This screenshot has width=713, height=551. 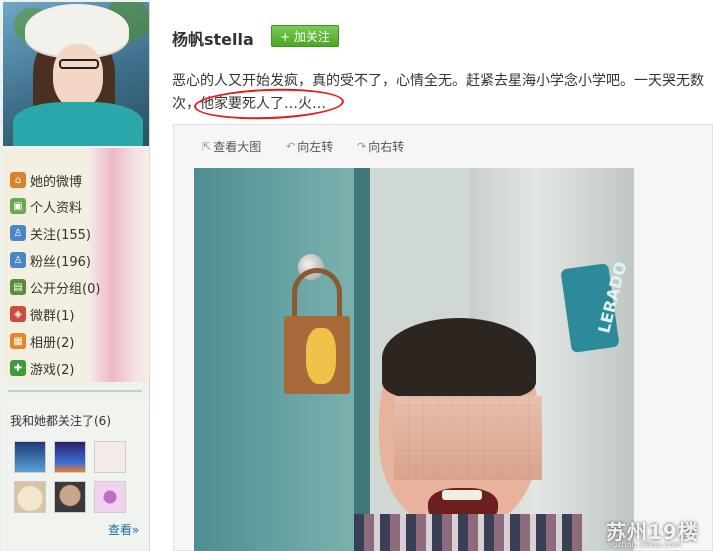 What do you see at coordinates (56, 182) in the screenshot?
I see `menu-item-label: 她的微博` at bounding box center [56, 182].